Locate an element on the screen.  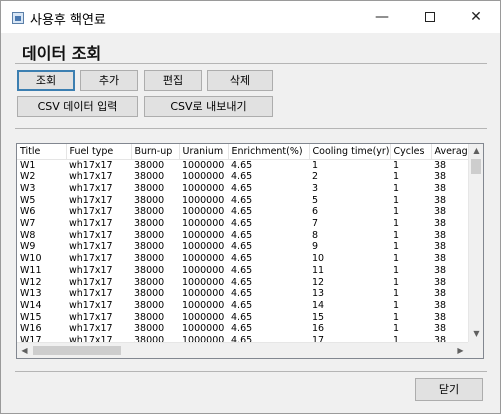
table-cell: W14 is located at coordinates (31, 305).